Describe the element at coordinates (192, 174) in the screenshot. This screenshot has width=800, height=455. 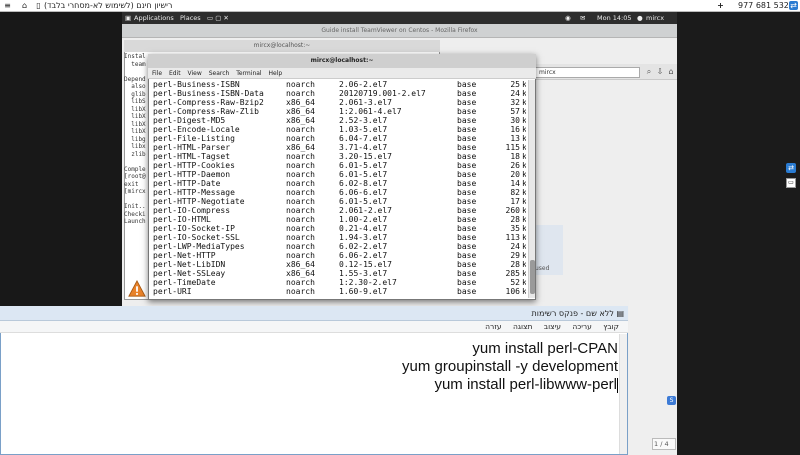
I see `package-name: perl-HTTP-Daemon` at that location.